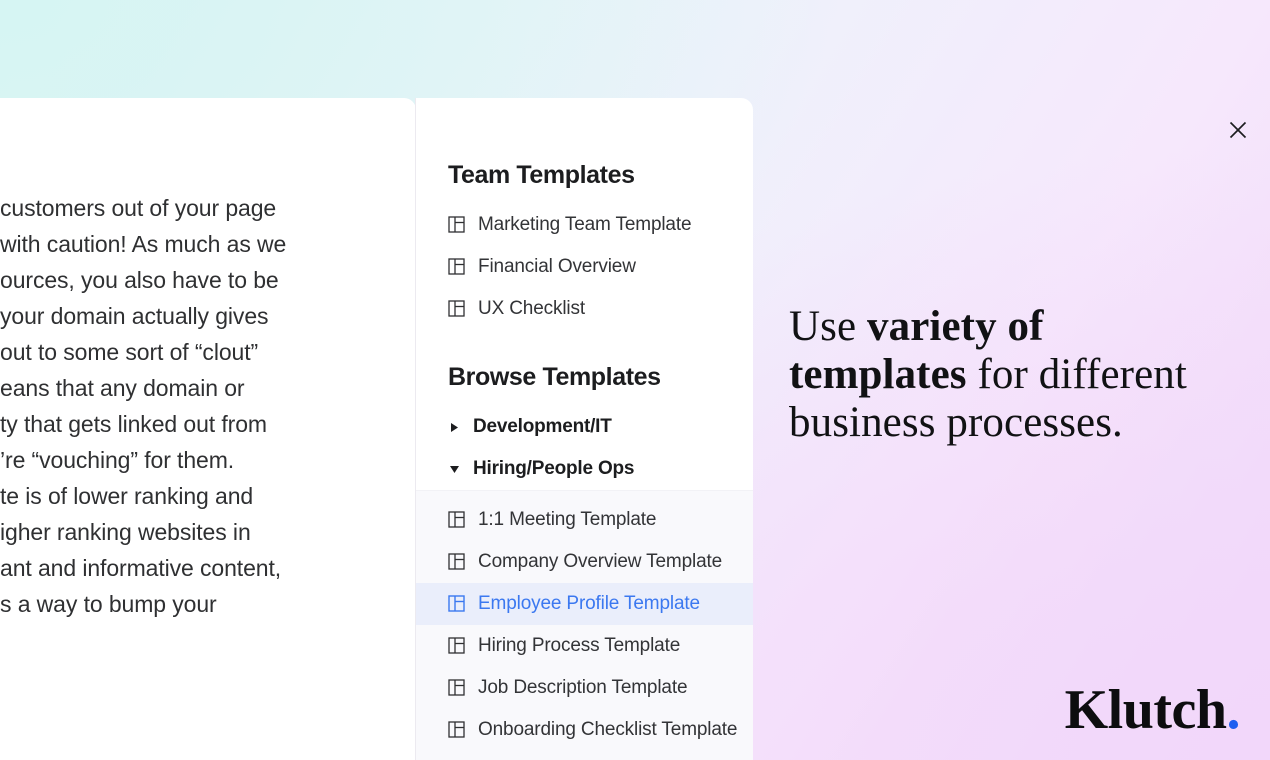  What do you see at coordinates (600, 561) in the screenshot?
I see `template-item-label: Company Overview Template` at bounding box center [600, 561].